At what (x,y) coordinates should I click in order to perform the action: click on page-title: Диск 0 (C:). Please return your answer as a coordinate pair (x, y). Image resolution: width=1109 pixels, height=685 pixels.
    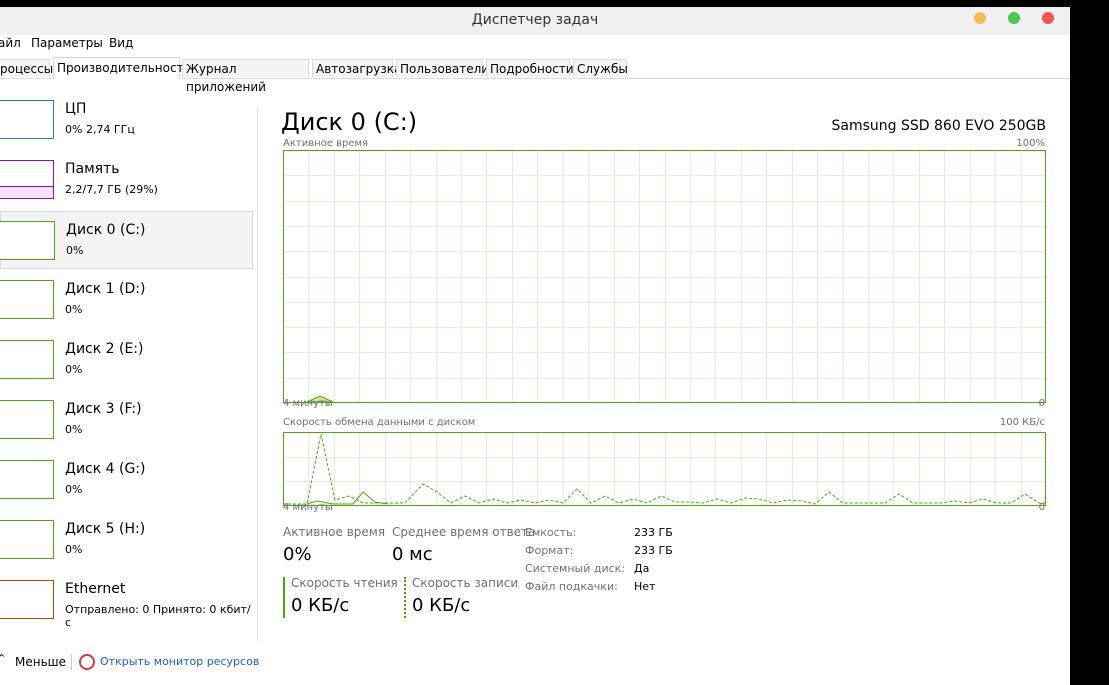
    Looking at the image, I should click on (349, 122).